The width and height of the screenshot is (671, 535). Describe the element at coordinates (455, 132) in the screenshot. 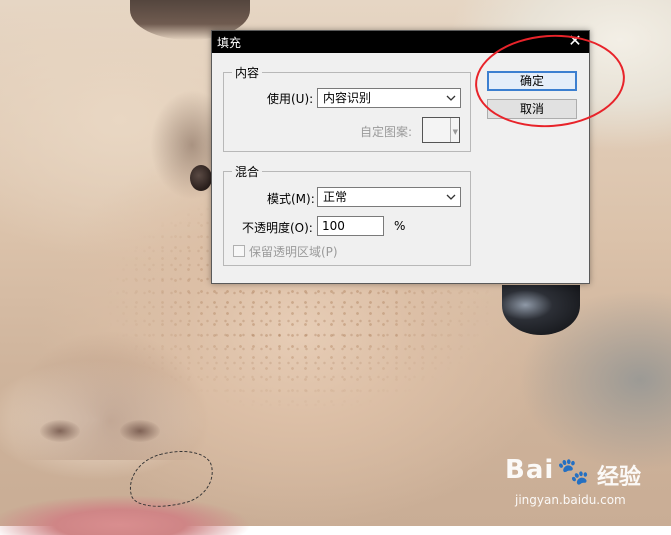

I see `chevron-down-icon: ▼` at that location.